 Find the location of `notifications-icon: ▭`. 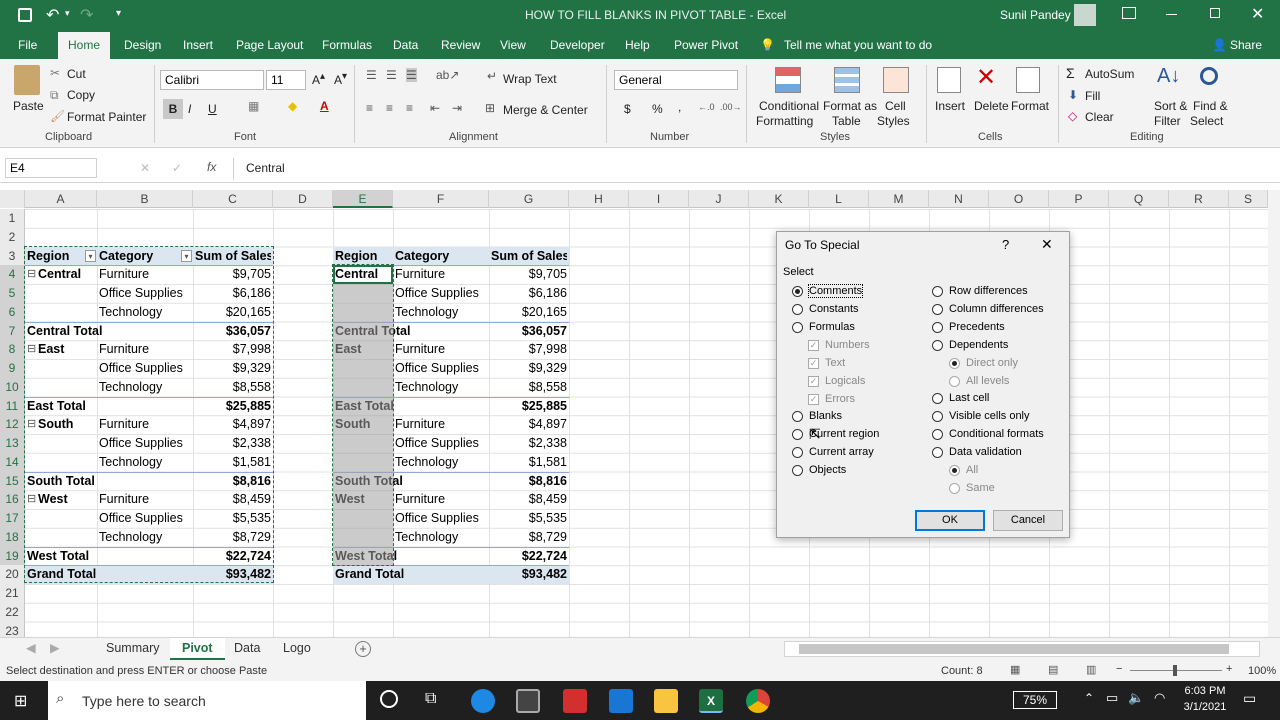

notifications-icon: ▭ is located at coordinates (1249, 698).